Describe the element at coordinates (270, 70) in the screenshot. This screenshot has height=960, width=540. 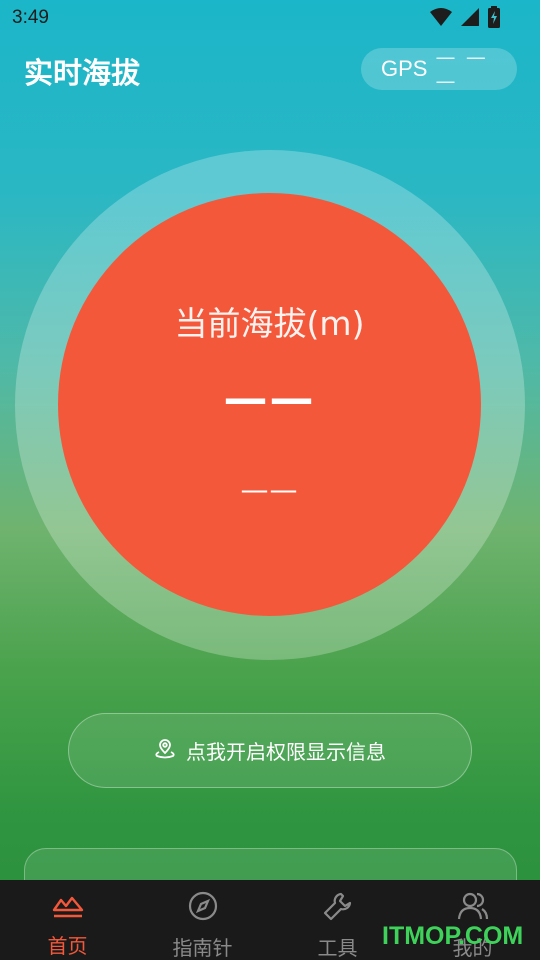
I see `header: 实时海拔 GPS — — —` at that location.